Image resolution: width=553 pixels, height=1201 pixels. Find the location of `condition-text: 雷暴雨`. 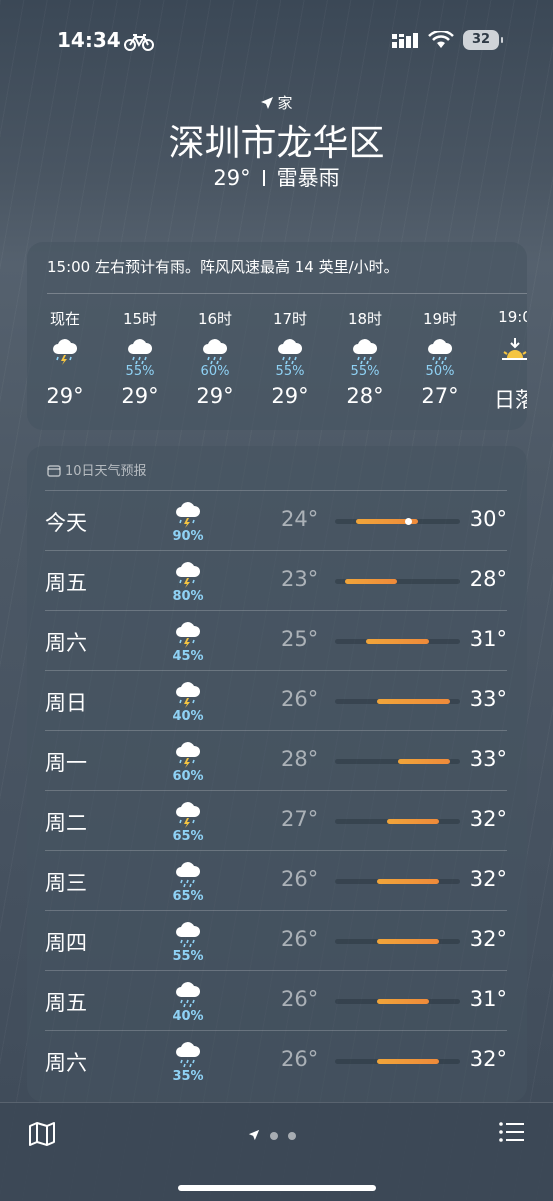

condition-text: 雷暴雨 is located at coordinates (308, 178).